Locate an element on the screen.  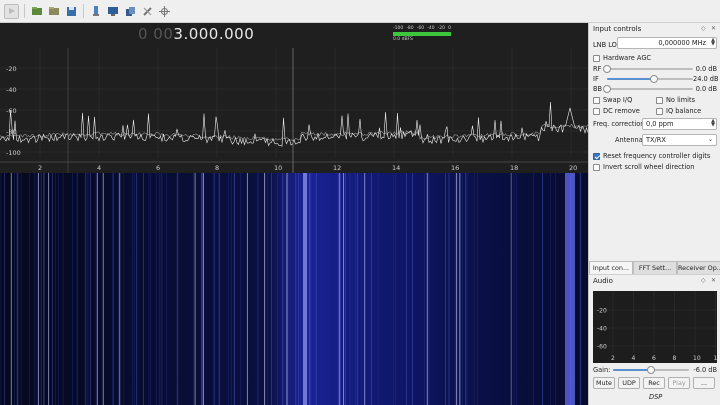
swap-iq-checkbox is located at coordinates (596, 100).